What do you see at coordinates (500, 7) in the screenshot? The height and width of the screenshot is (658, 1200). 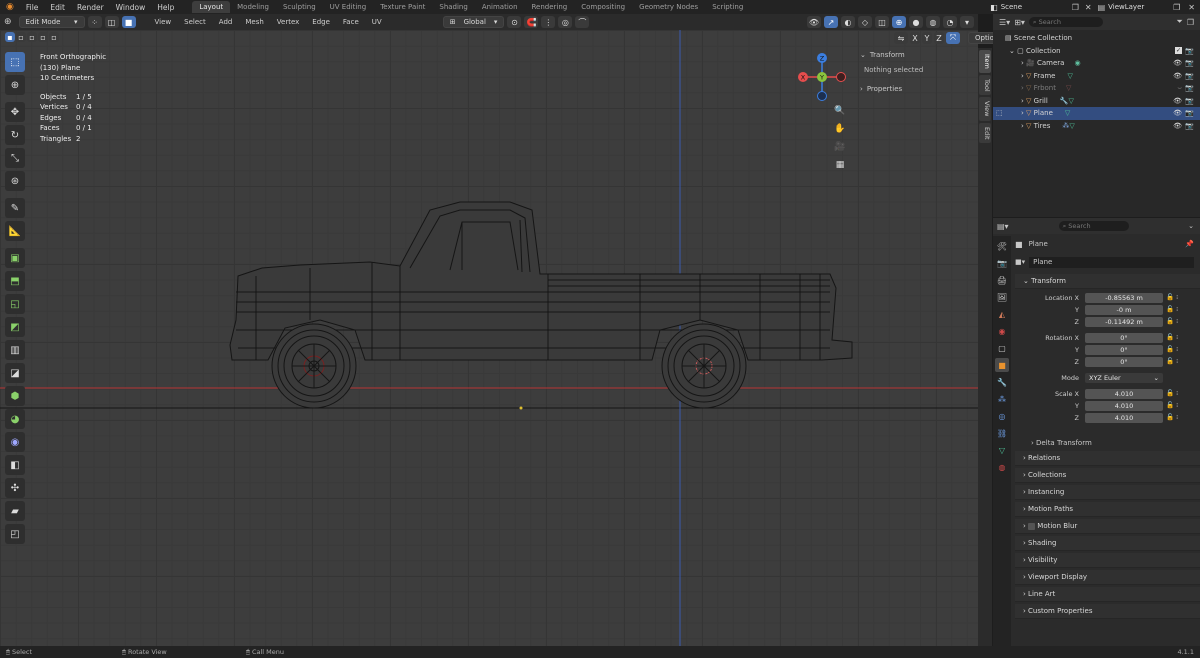 I see `tab-animation: Animation` at bounding box center [500, 7].